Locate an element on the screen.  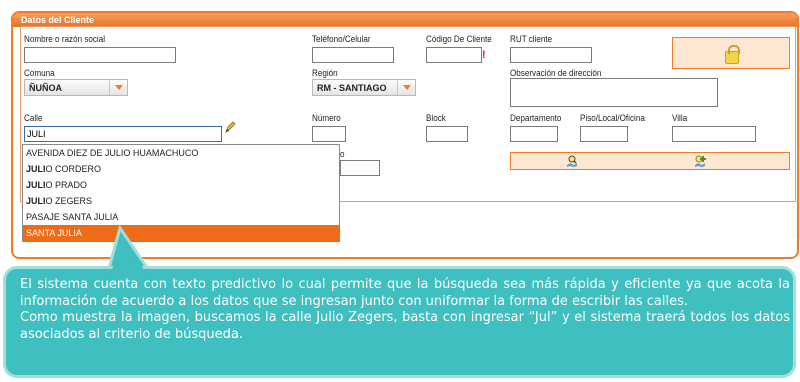
codigo-input is located at coordinates (454, 55).